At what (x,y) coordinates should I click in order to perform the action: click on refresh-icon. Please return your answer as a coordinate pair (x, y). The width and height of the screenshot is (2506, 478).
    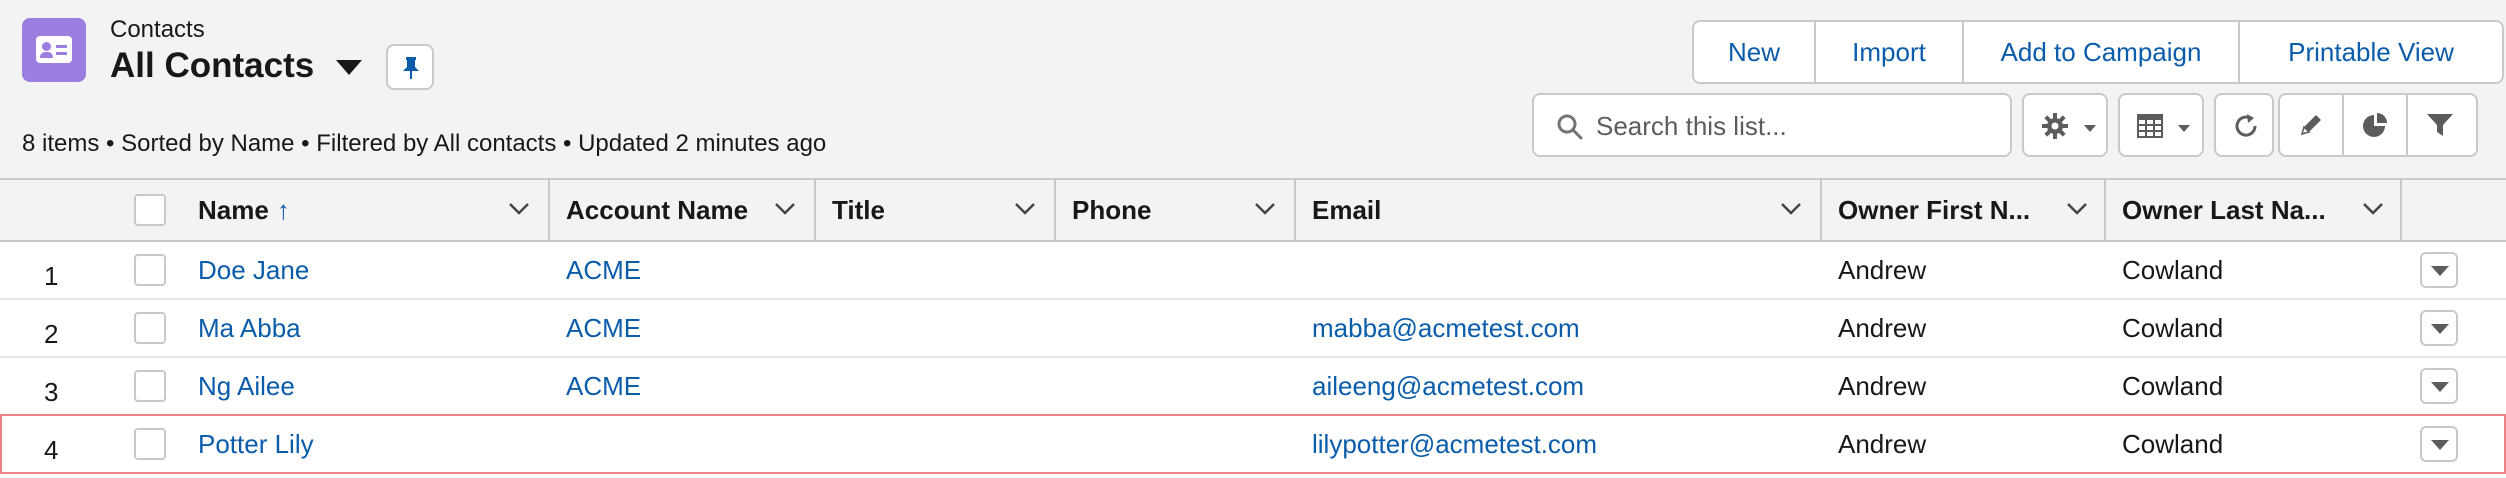
    Looking at the image, I should click on (2246, 125).